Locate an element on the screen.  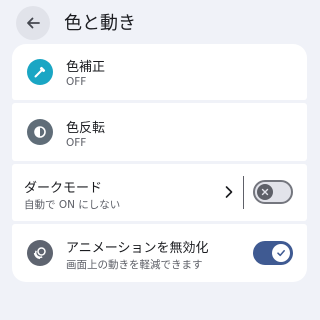
color-correction-title: 色補正 is located at coordinates (86, 67).